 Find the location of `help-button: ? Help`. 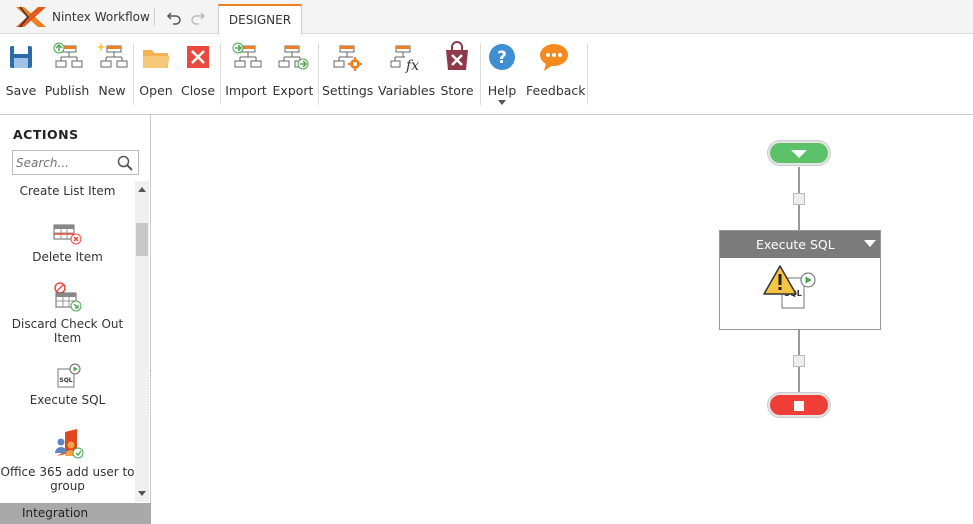

help-button: ? Help is located at coordinates (502, 74).